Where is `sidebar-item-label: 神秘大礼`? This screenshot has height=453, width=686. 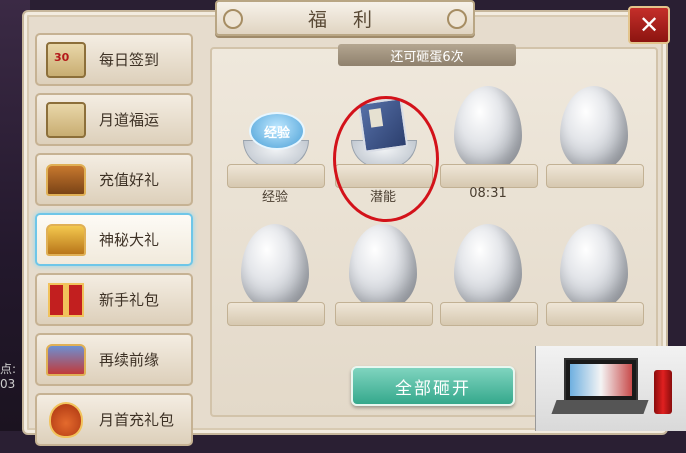
sidebar-item-label: 神秘大礼 is located at coordinates (129, 240).